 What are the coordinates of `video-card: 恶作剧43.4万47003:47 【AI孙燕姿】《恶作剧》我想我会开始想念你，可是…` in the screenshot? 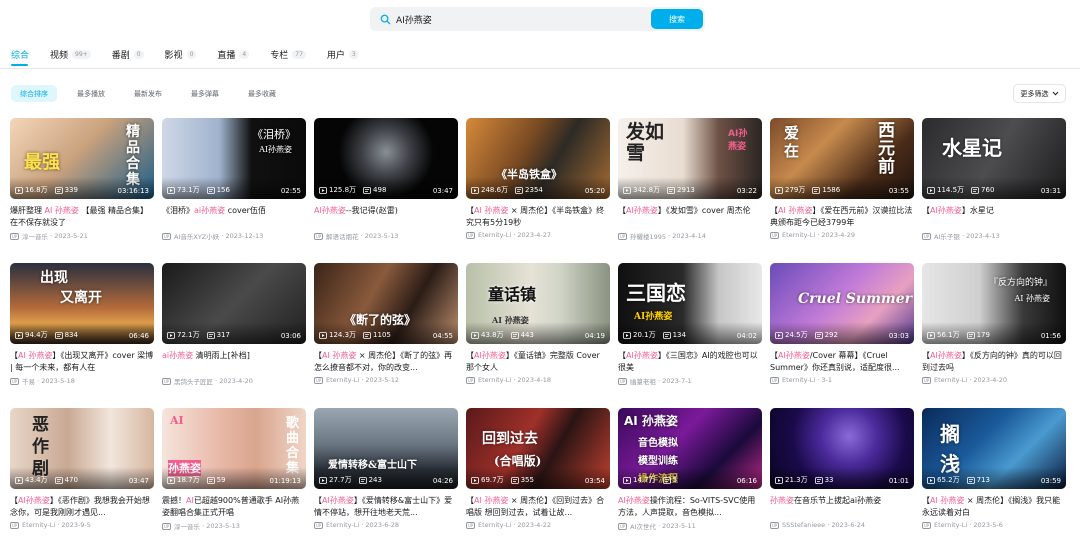 It's located at (82, 478).